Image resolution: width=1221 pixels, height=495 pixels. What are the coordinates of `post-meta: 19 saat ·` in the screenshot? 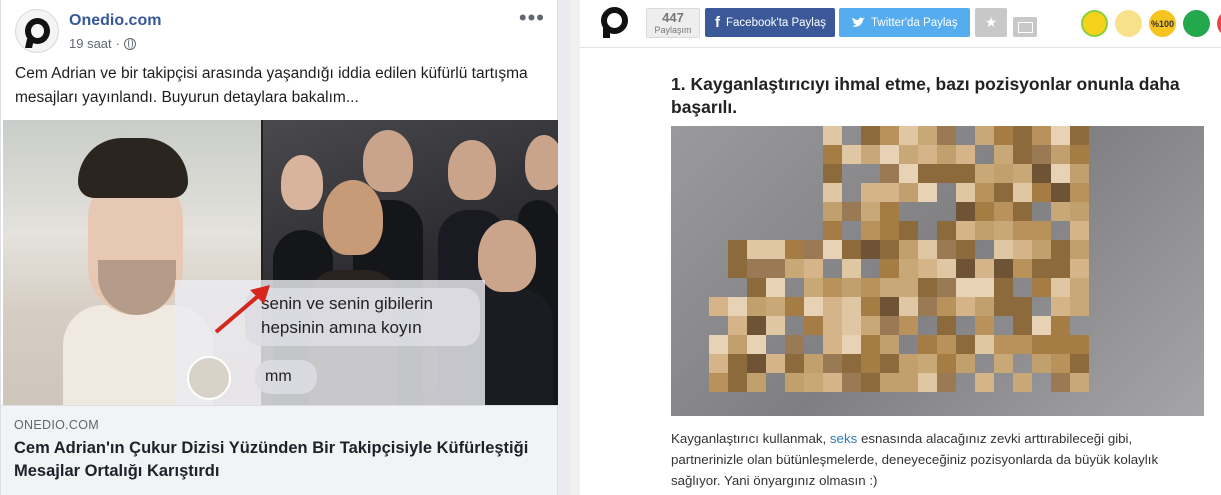 It's located at (102, 43).